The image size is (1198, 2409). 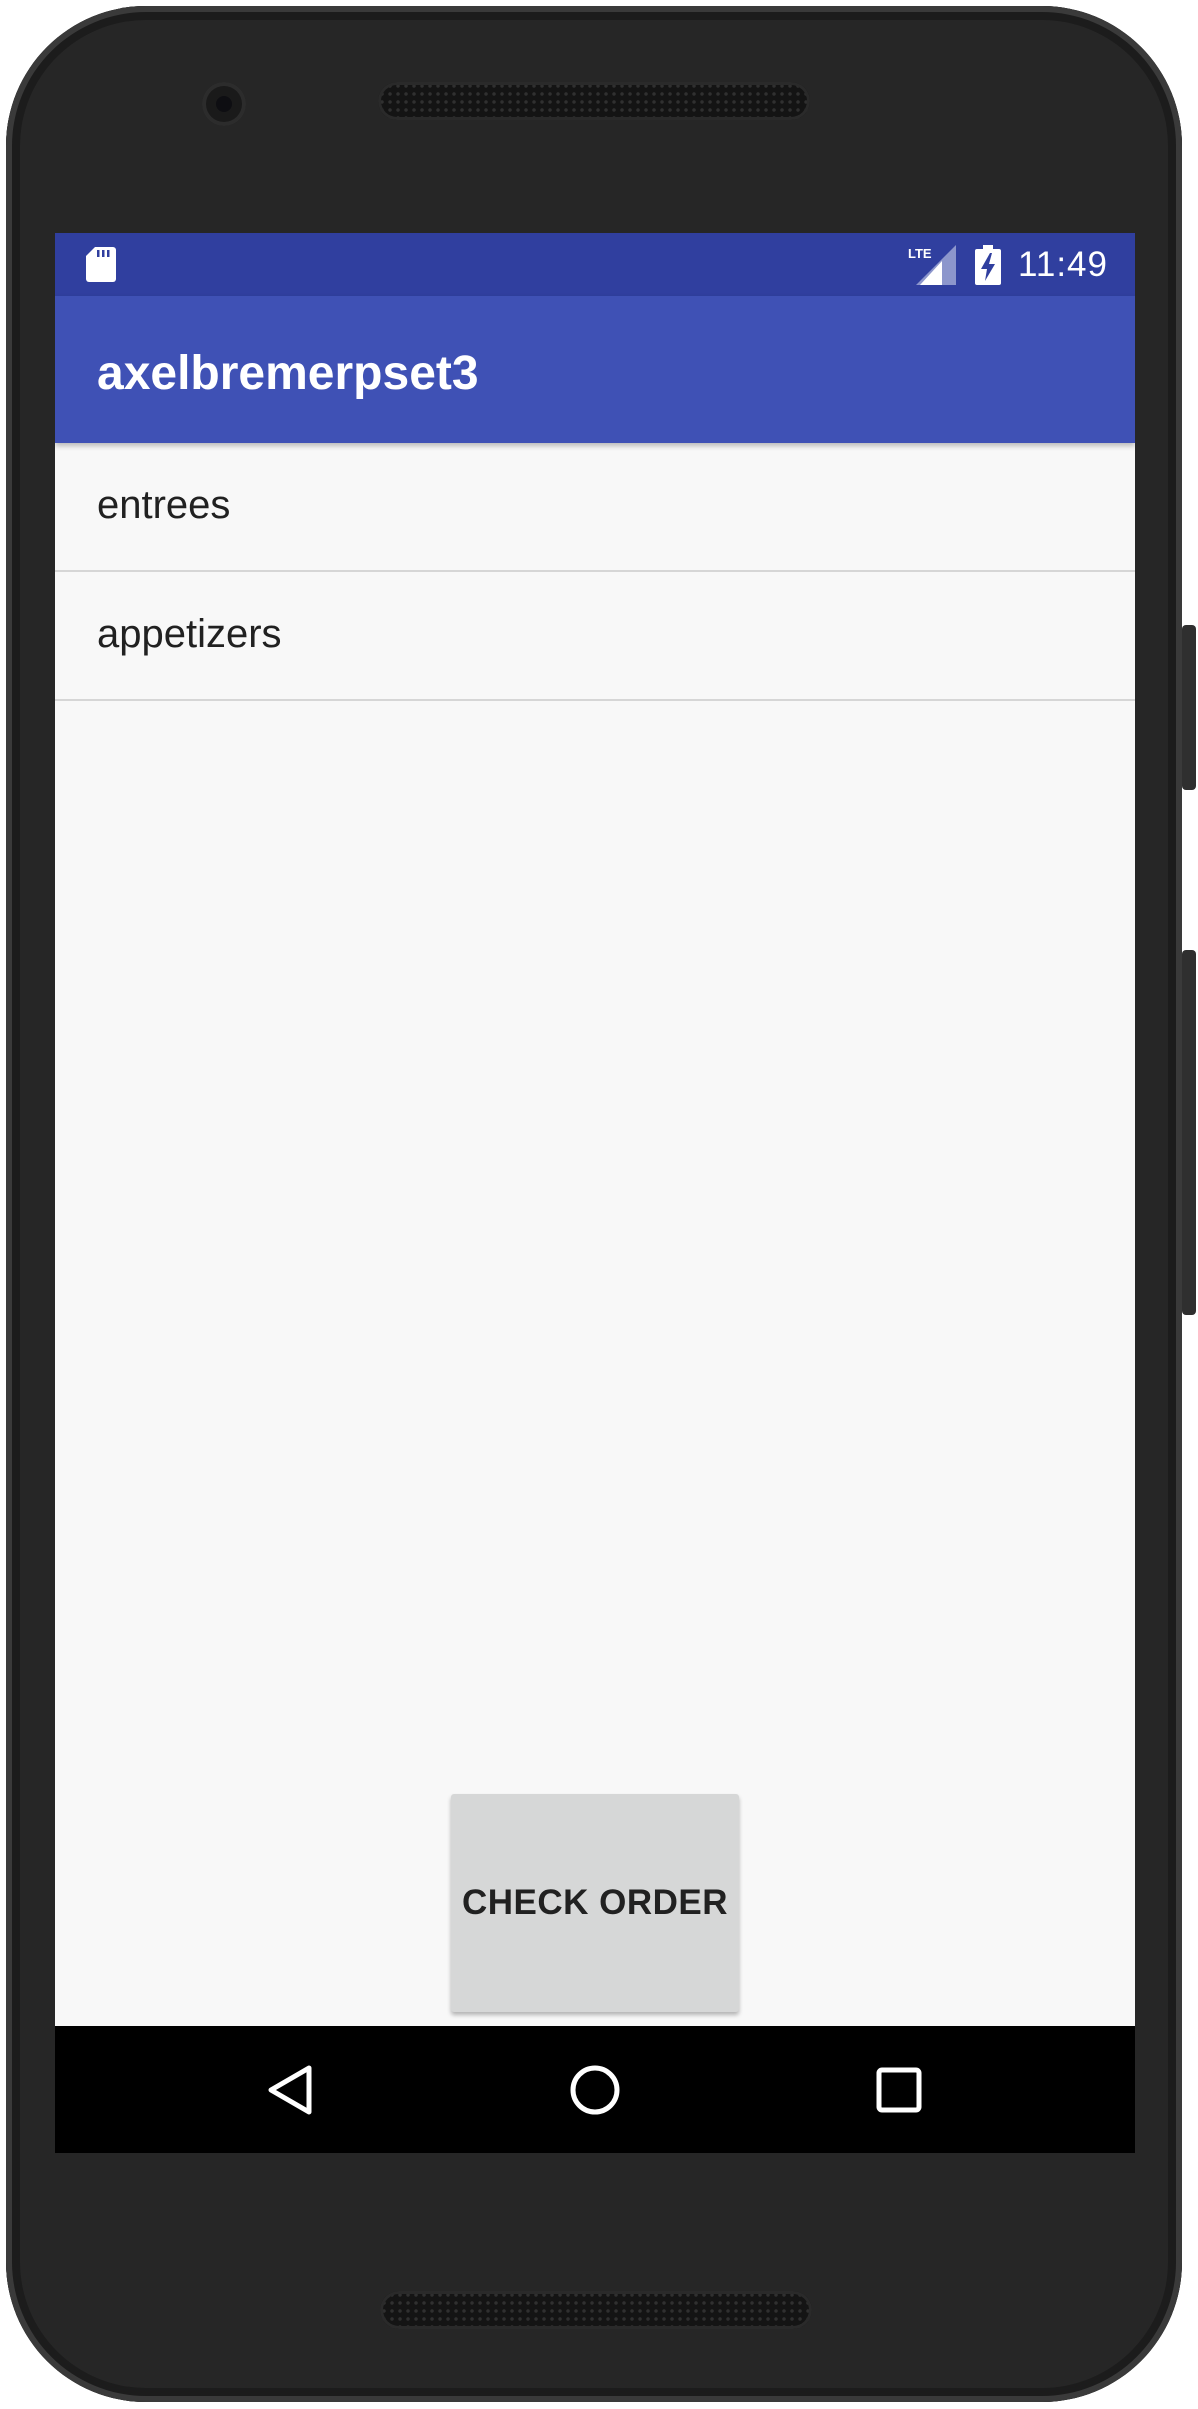 I want to click on home-icon, so click(x=595, y=2090).